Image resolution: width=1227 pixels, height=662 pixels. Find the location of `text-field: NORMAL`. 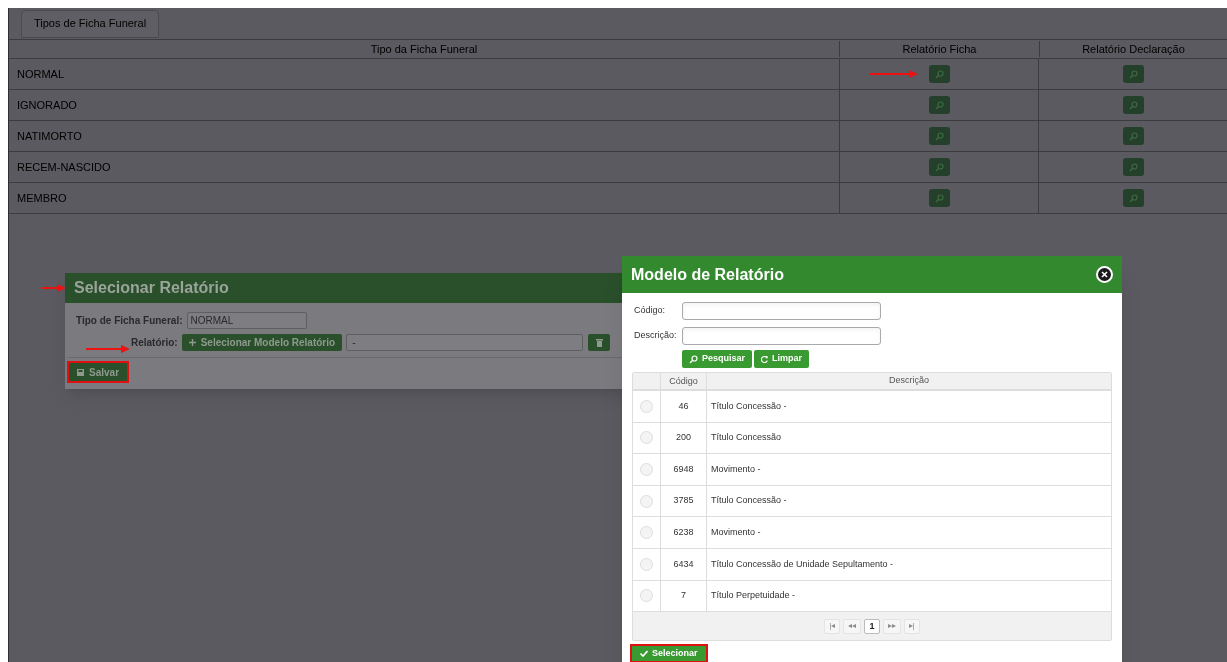

text-field: NORMAL is located at coordinates (246, 320).